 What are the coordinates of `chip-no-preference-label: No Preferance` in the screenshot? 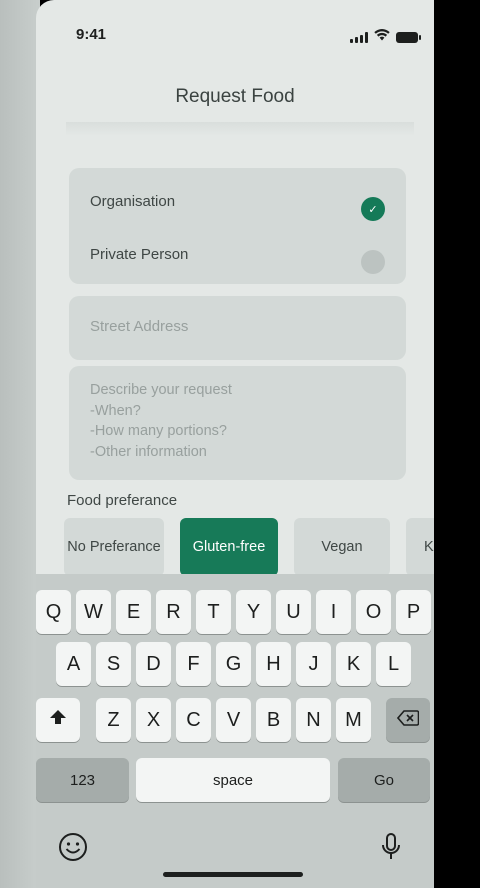 It's located at (114, 547).